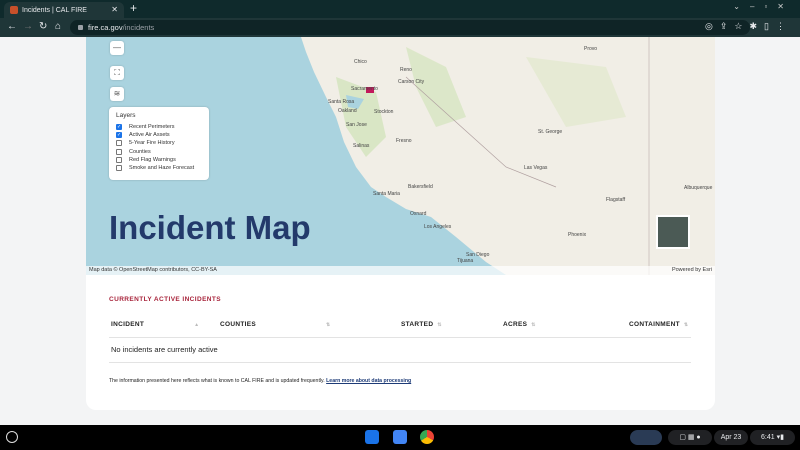 The image size is (800, 450). I want to click on map-place: Santa Rosa, so click(341, 102).